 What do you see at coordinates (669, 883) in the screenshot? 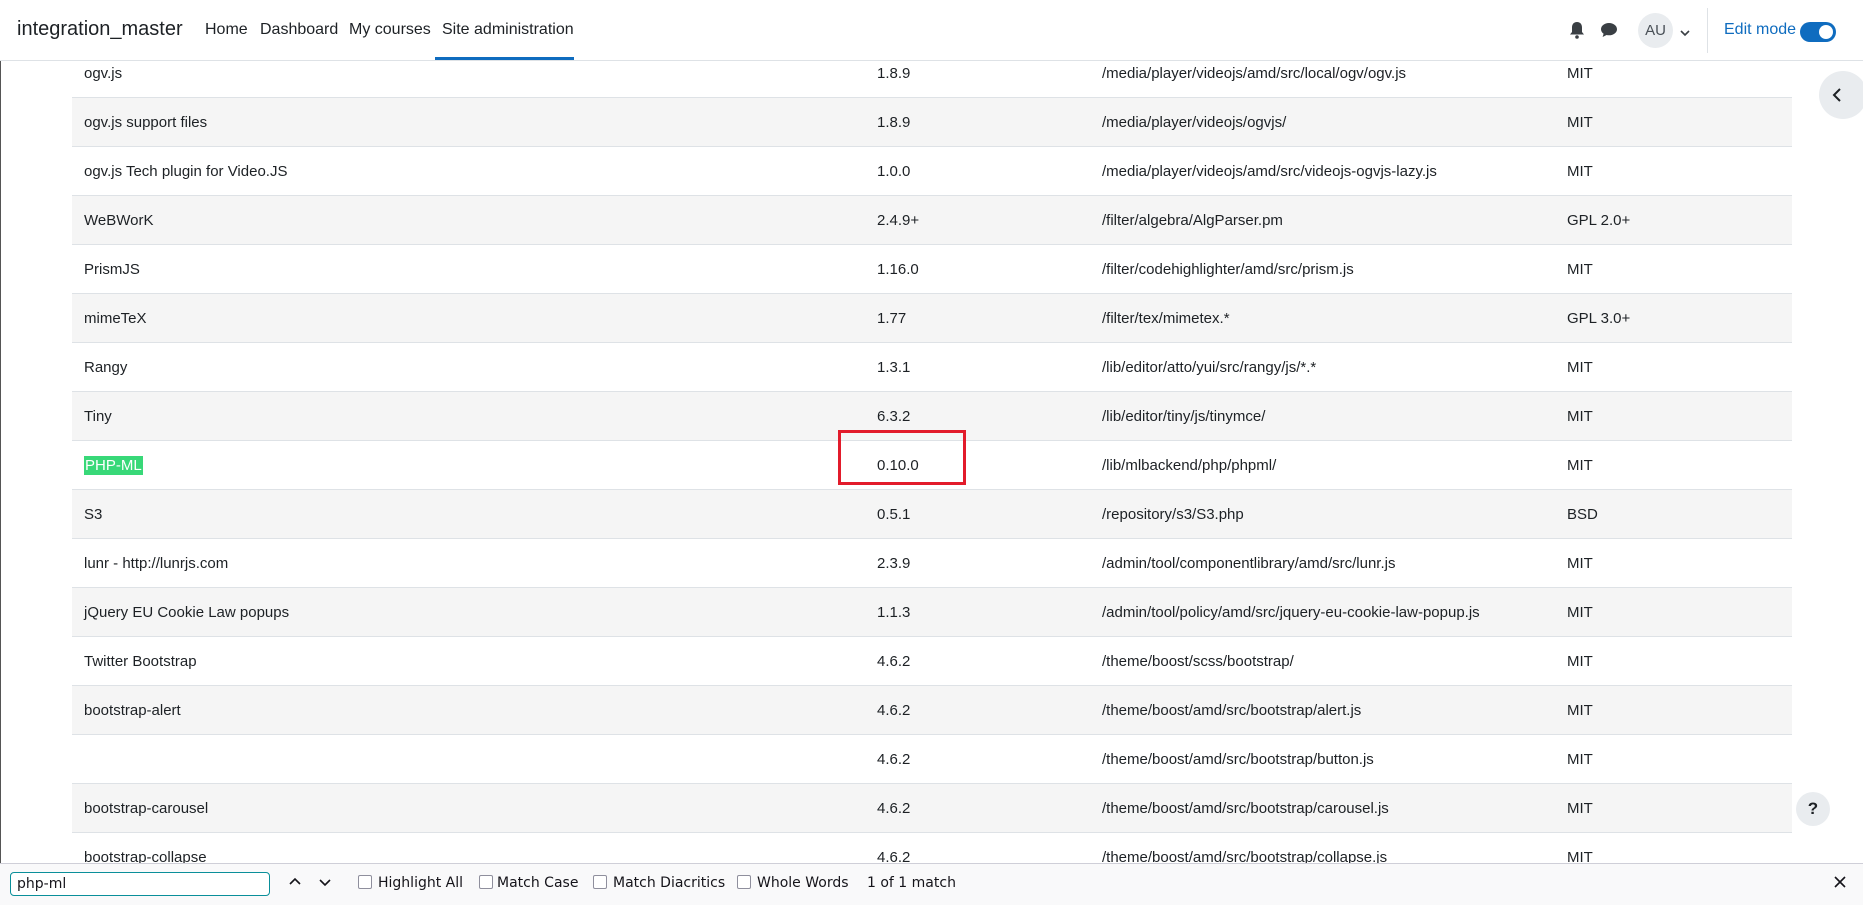
I see `match-diacritics-label: Match Diacritics` at bounding box center [669, 883].